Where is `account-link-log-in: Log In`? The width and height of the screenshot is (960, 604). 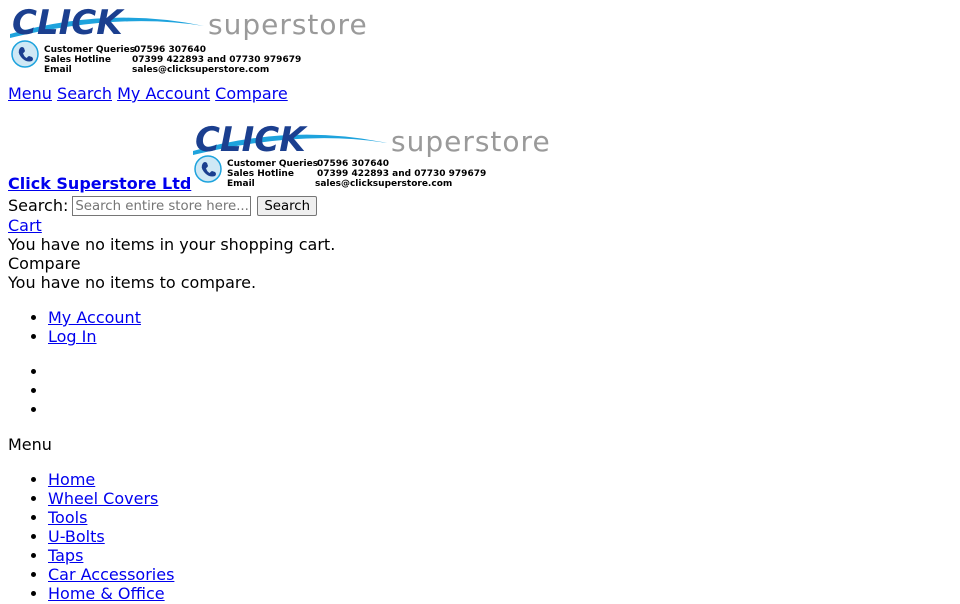 account-link-log-in: Log In is located at coordinates (72, 336).